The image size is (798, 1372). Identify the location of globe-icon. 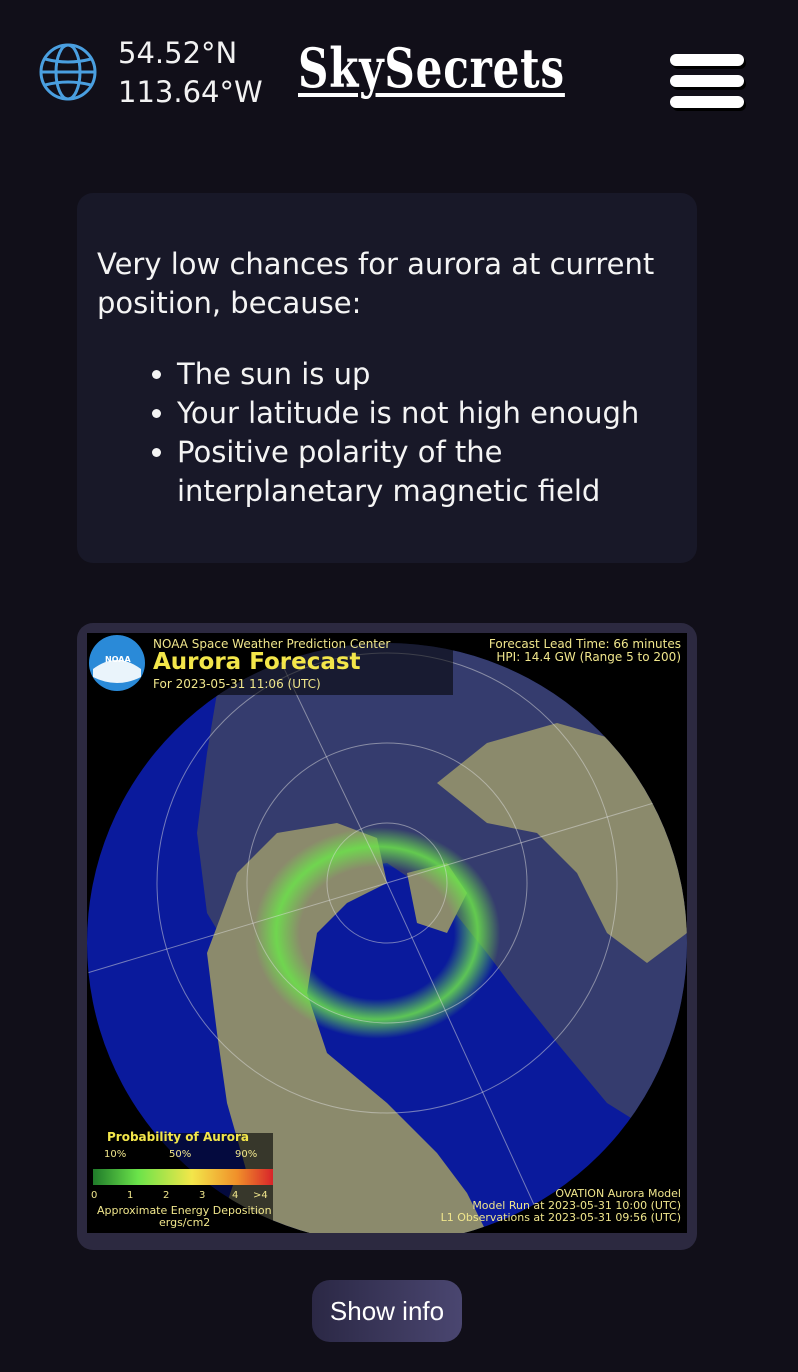
(68, 72).